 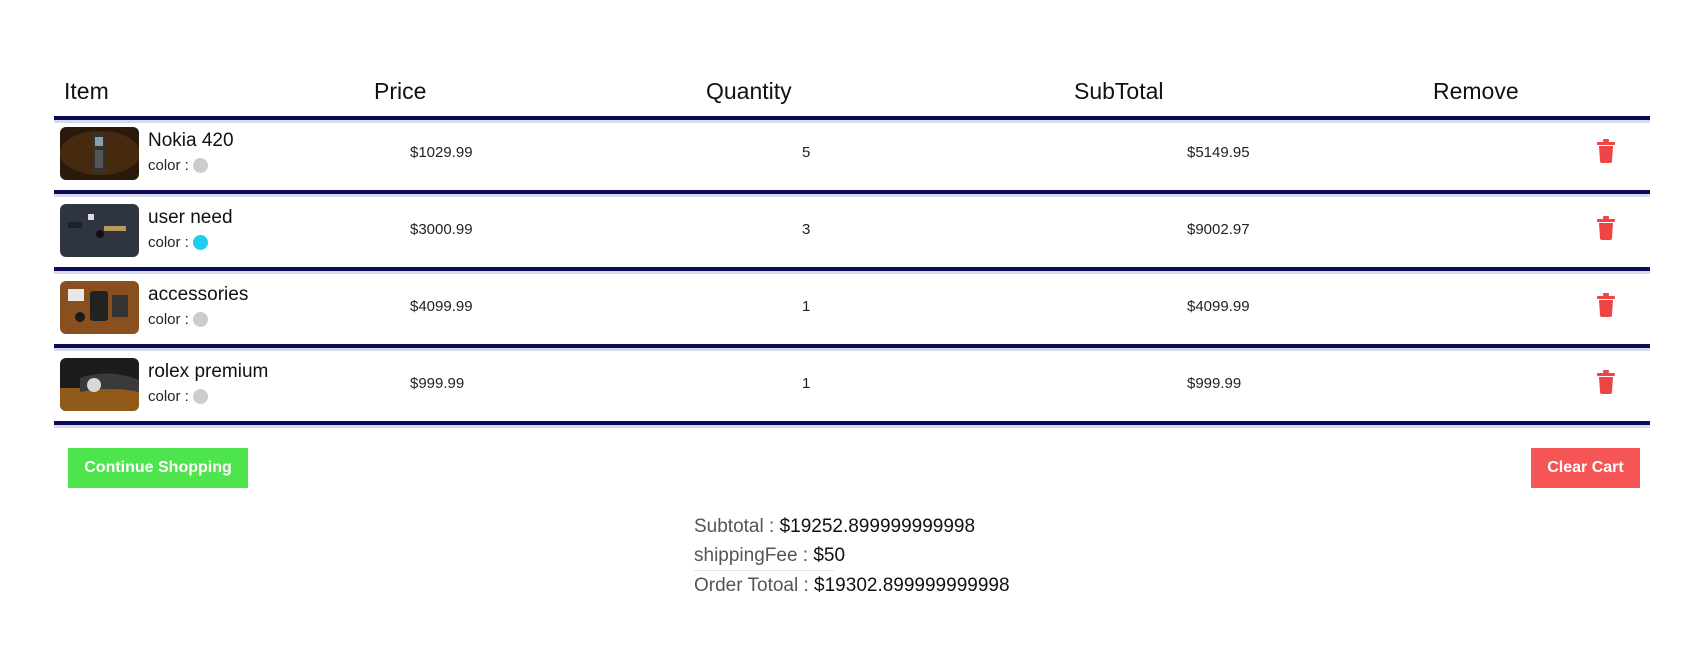 I want to click on item-subtotal: $9002.97, so click(x=1218, y=229).